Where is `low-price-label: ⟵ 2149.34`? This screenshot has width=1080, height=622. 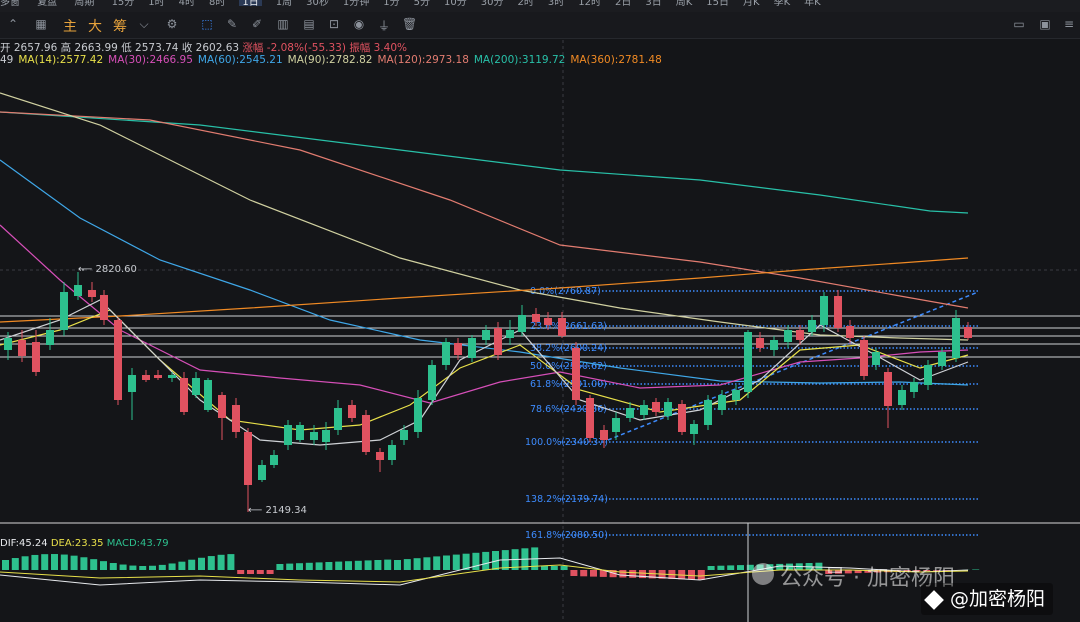 low-price-label: ⟵ 2149.34 is located at coordinates (277, 510).